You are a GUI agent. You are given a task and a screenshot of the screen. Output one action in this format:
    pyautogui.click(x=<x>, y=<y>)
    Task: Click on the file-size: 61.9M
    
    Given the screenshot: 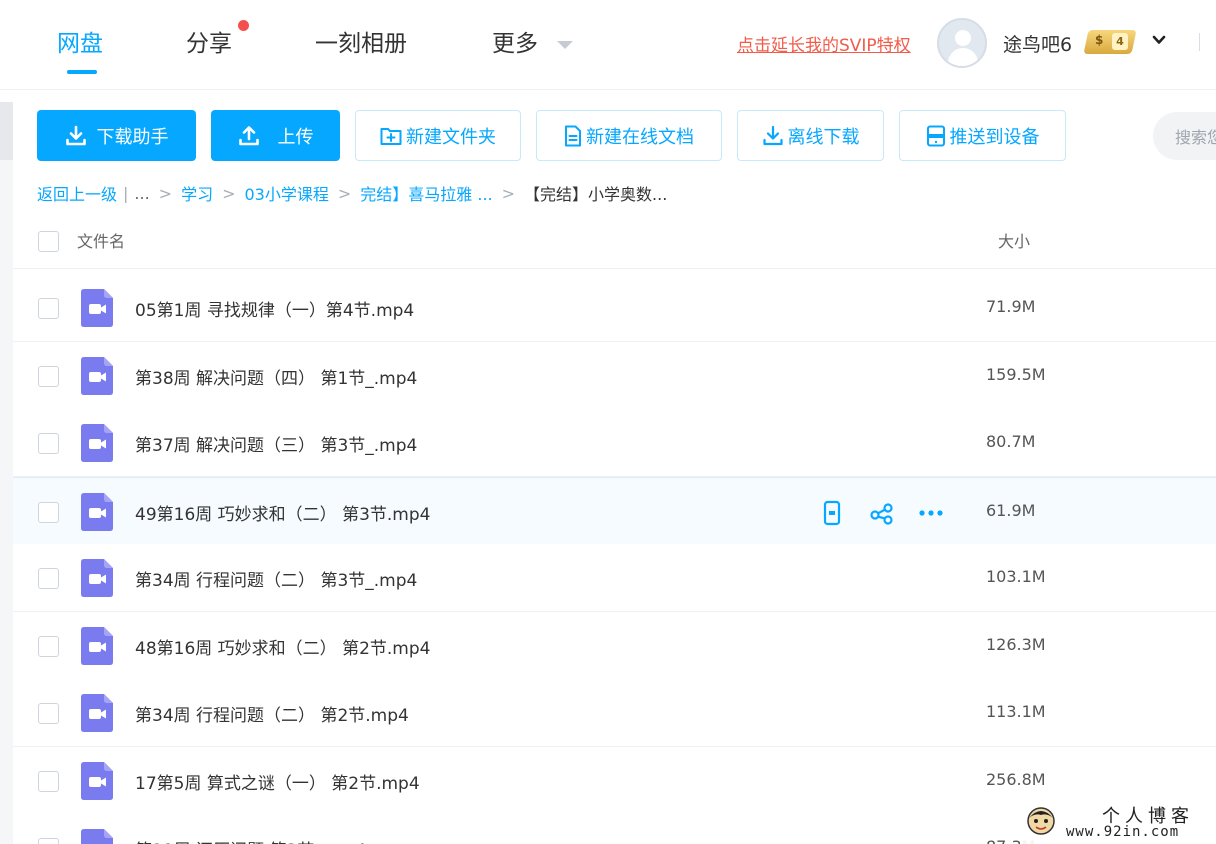 What is the action you would take?
    pyautogui.click(x=1011, y=510)
    